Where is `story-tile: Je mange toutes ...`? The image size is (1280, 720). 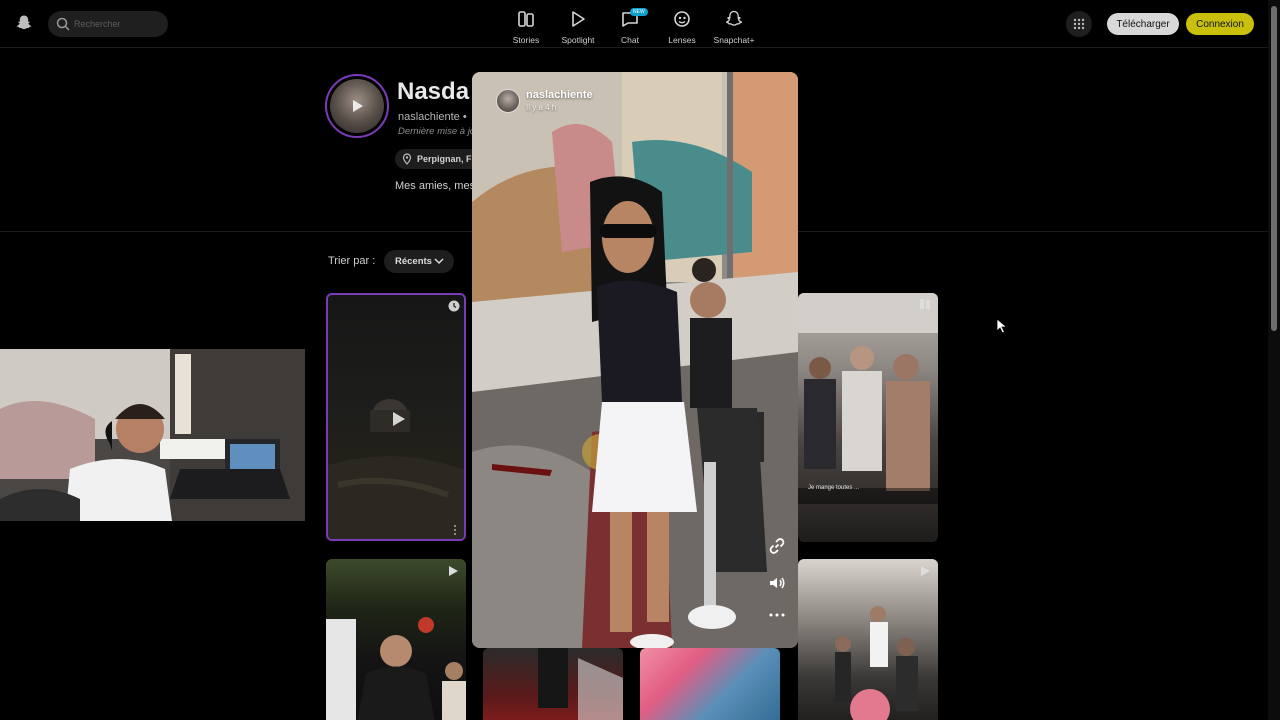 story-tile: Je mange toutes ... is located at coordinates (868, 417).